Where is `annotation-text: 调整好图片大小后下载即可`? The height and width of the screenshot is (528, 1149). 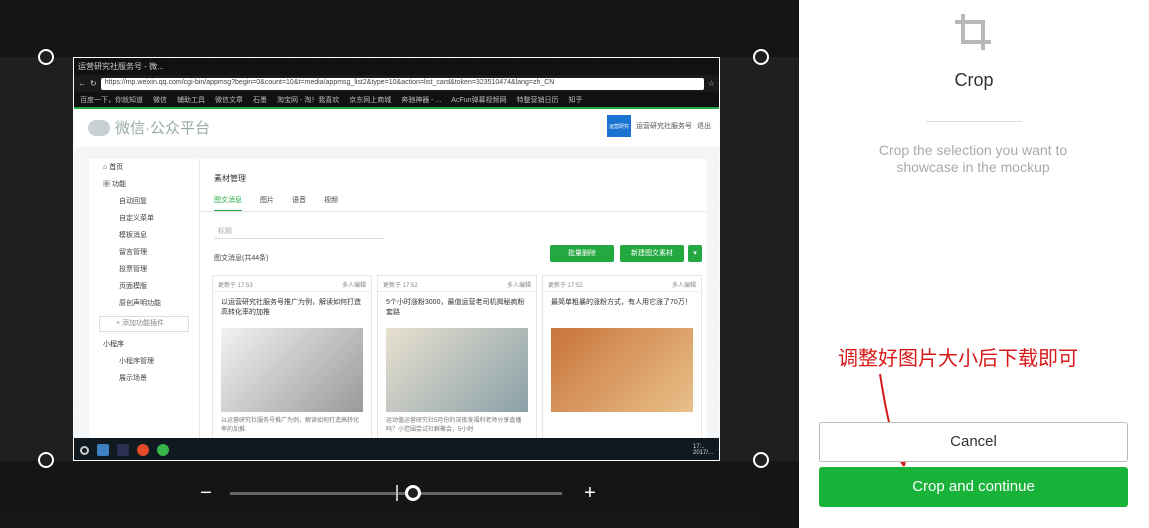
annotation-text: 调整好图片大小后下载即可 is located at coordinates (958, 359).